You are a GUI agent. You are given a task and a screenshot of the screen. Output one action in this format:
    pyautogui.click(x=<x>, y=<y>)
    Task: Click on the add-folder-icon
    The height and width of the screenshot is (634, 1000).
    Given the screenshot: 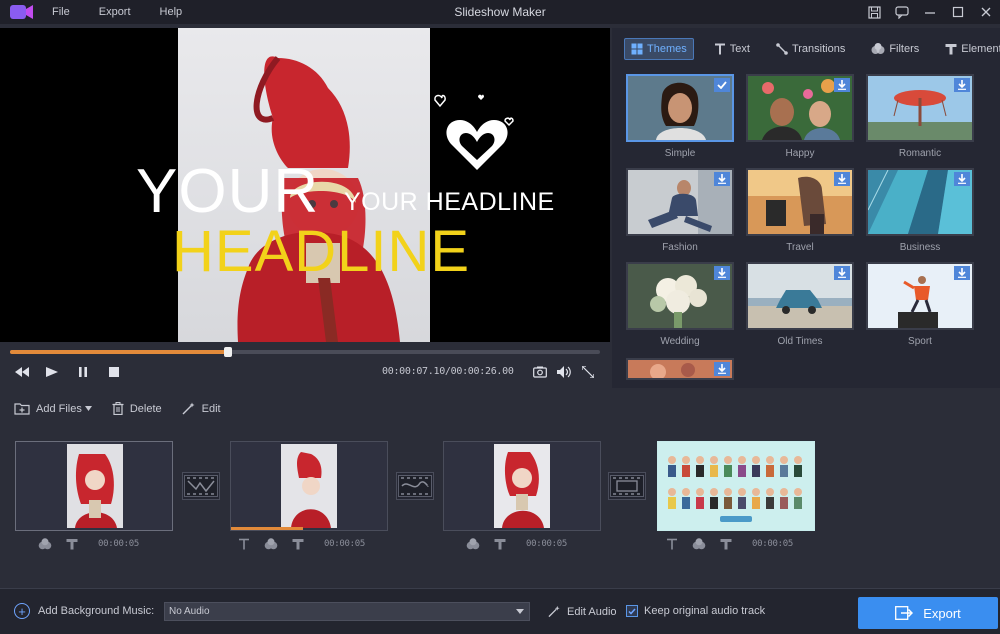 What is the action you would take?
    pyautogui.click(x=22, y=409)
    